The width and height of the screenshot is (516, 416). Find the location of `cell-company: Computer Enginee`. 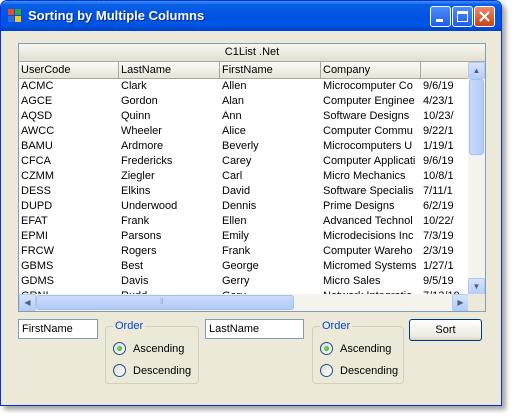

cell-company: Computer Enginee is located at coordinates (371, 101).